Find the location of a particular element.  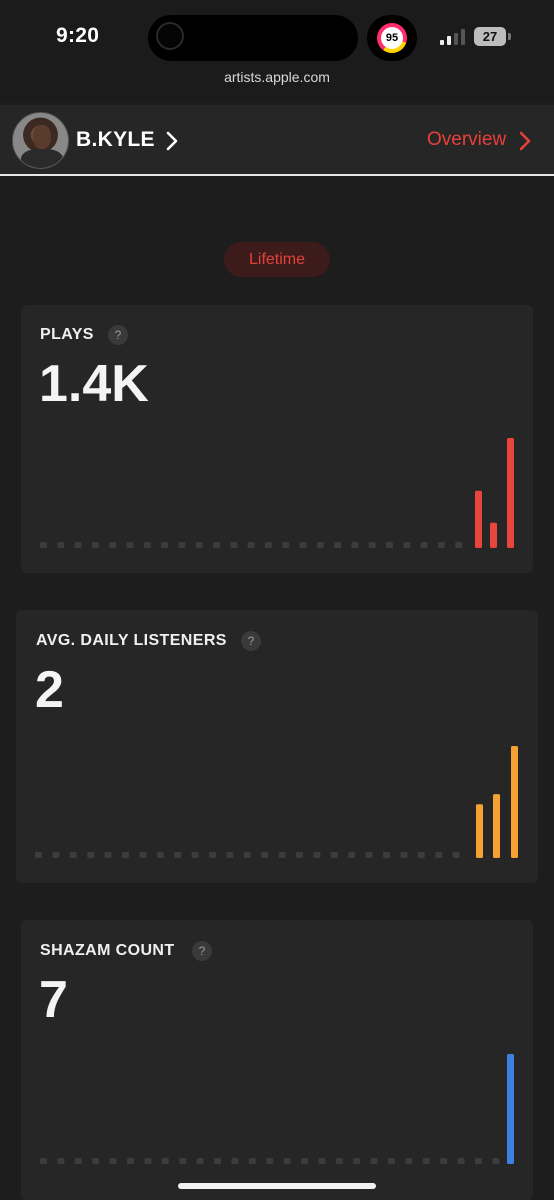

avg-daily-listeners-chart is located at coordinates (276, 802).